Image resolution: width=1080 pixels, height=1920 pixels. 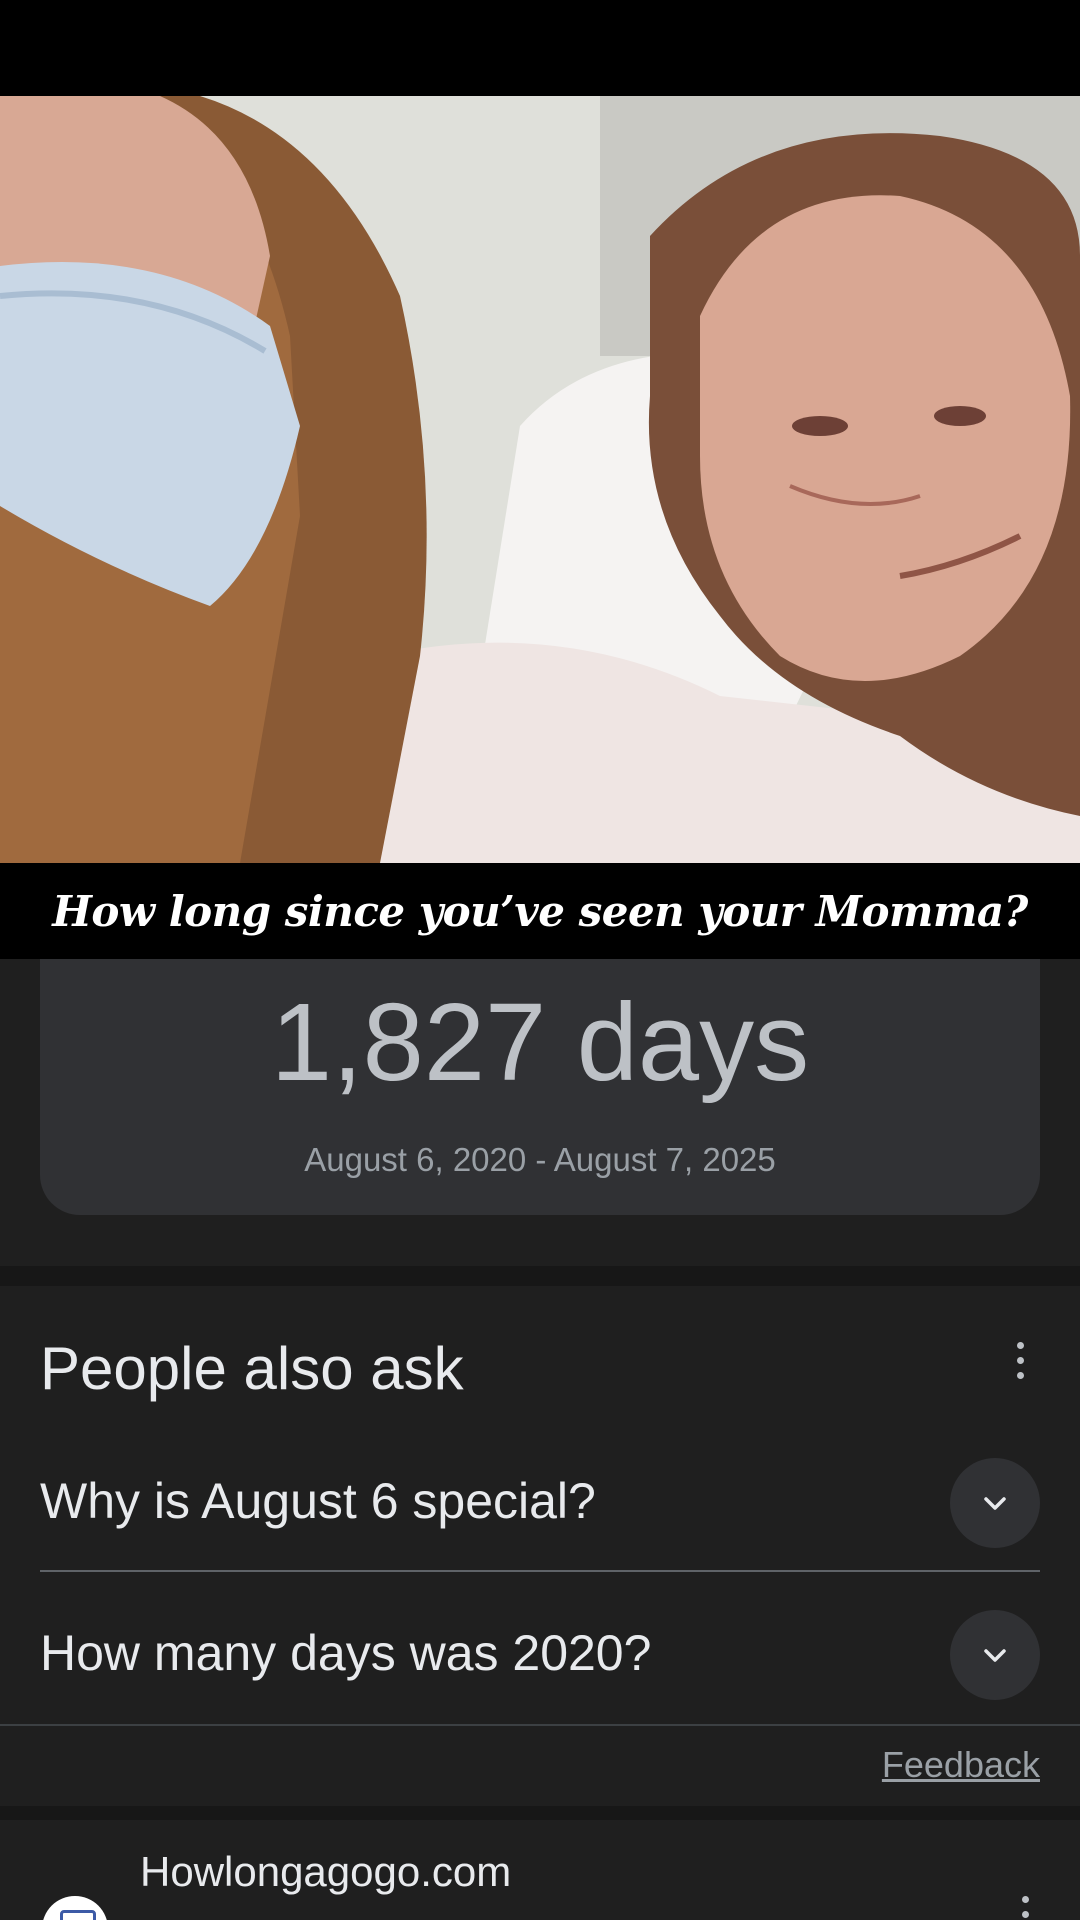 What do you see at coordinates (75, 1908) in the screenshot?
I see `site-favicon-icon` at bounding box center [75, 1908].